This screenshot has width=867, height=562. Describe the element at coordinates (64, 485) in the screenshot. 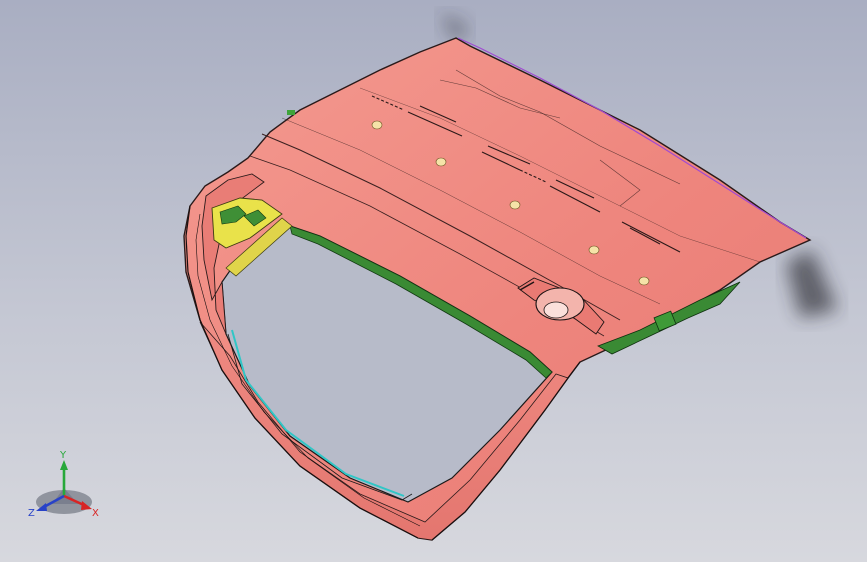

I see `view-triad: Y X Z` at that location.